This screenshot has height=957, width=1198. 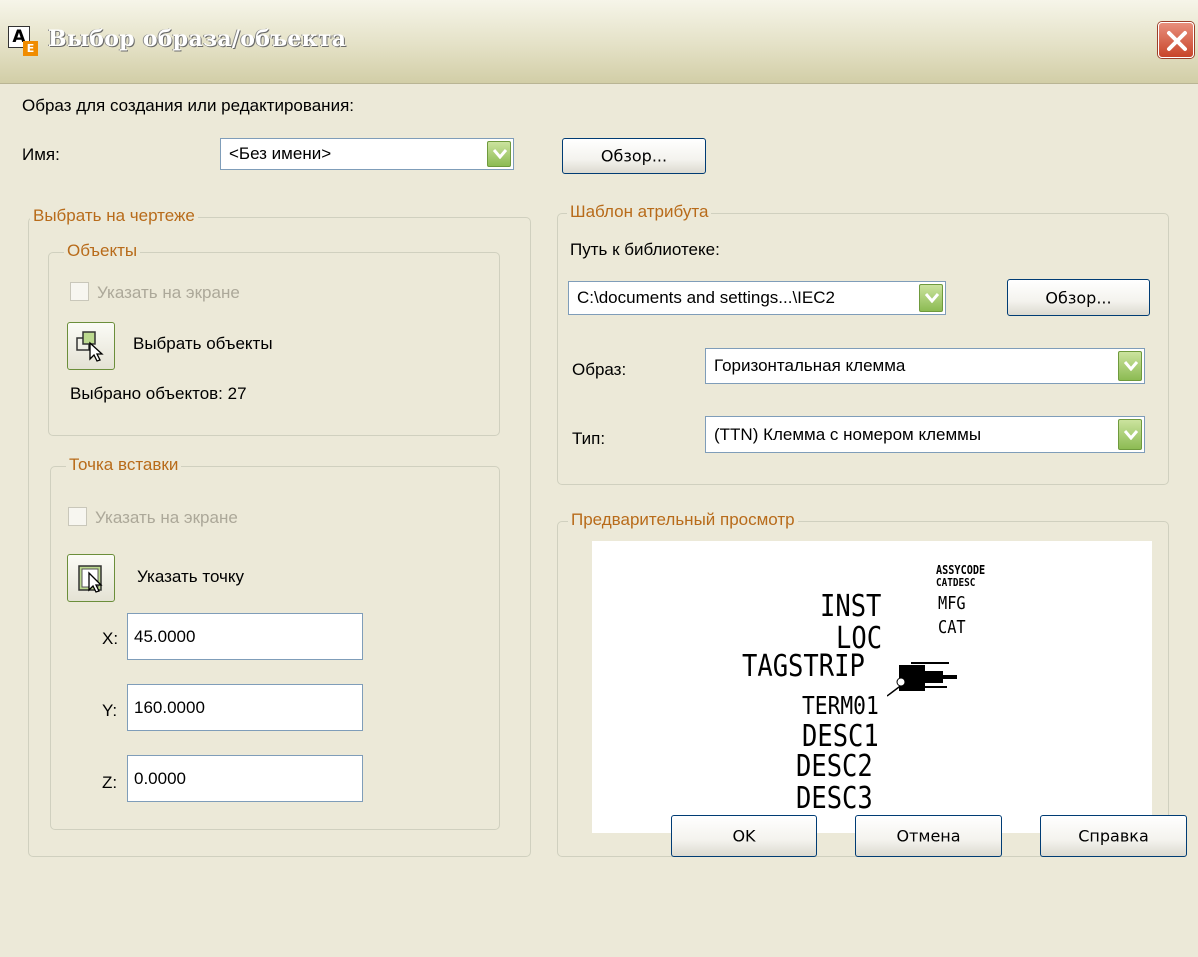 I want to click on select-objects-icon, so click(x=90, y=346).